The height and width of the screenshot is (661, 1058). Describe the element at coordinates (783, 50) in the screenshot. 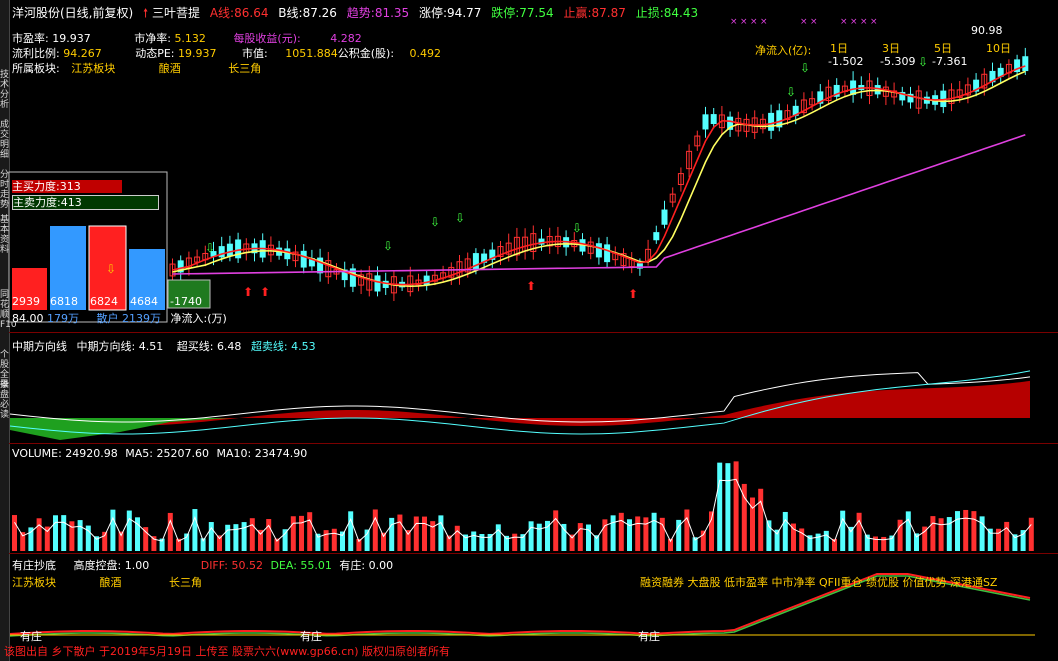

I see `netflow-label: 净流入(亿):` at that location.